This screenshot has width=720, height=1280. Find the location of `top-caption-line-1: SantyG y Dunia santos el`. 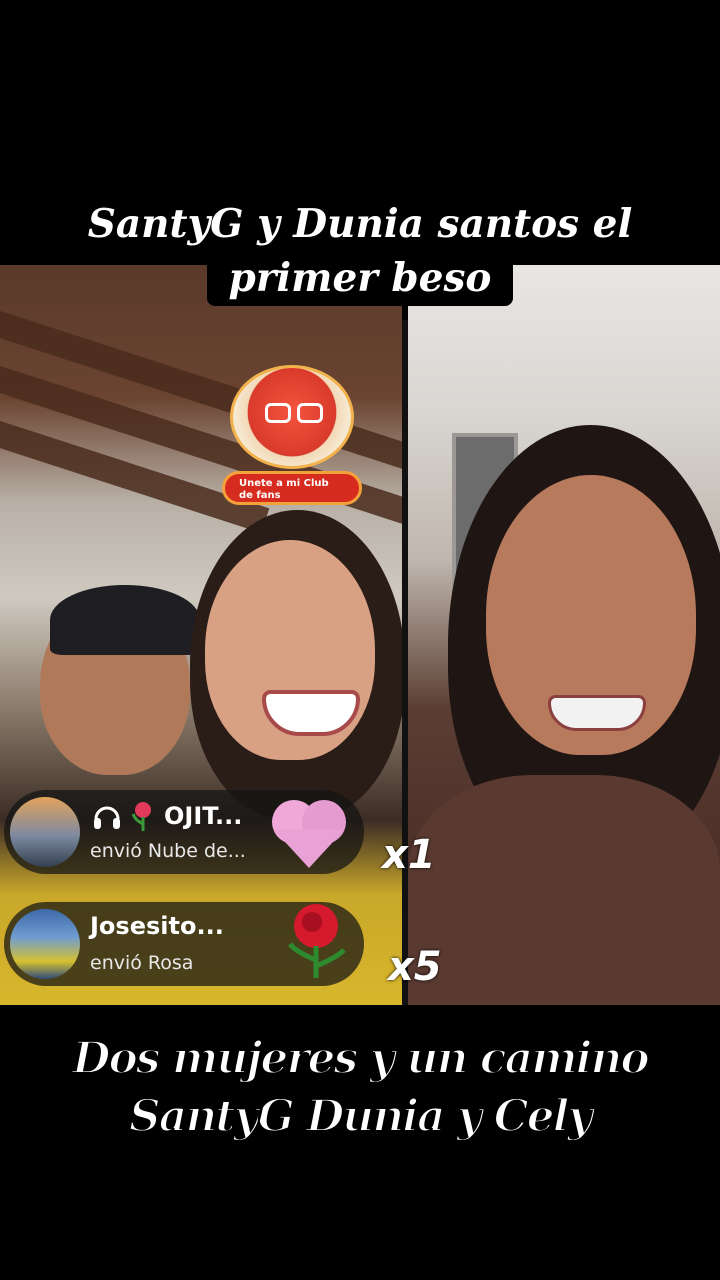

top-caption-line-1: SantyG y Dunia santos el is located at coordinates (360, 224).